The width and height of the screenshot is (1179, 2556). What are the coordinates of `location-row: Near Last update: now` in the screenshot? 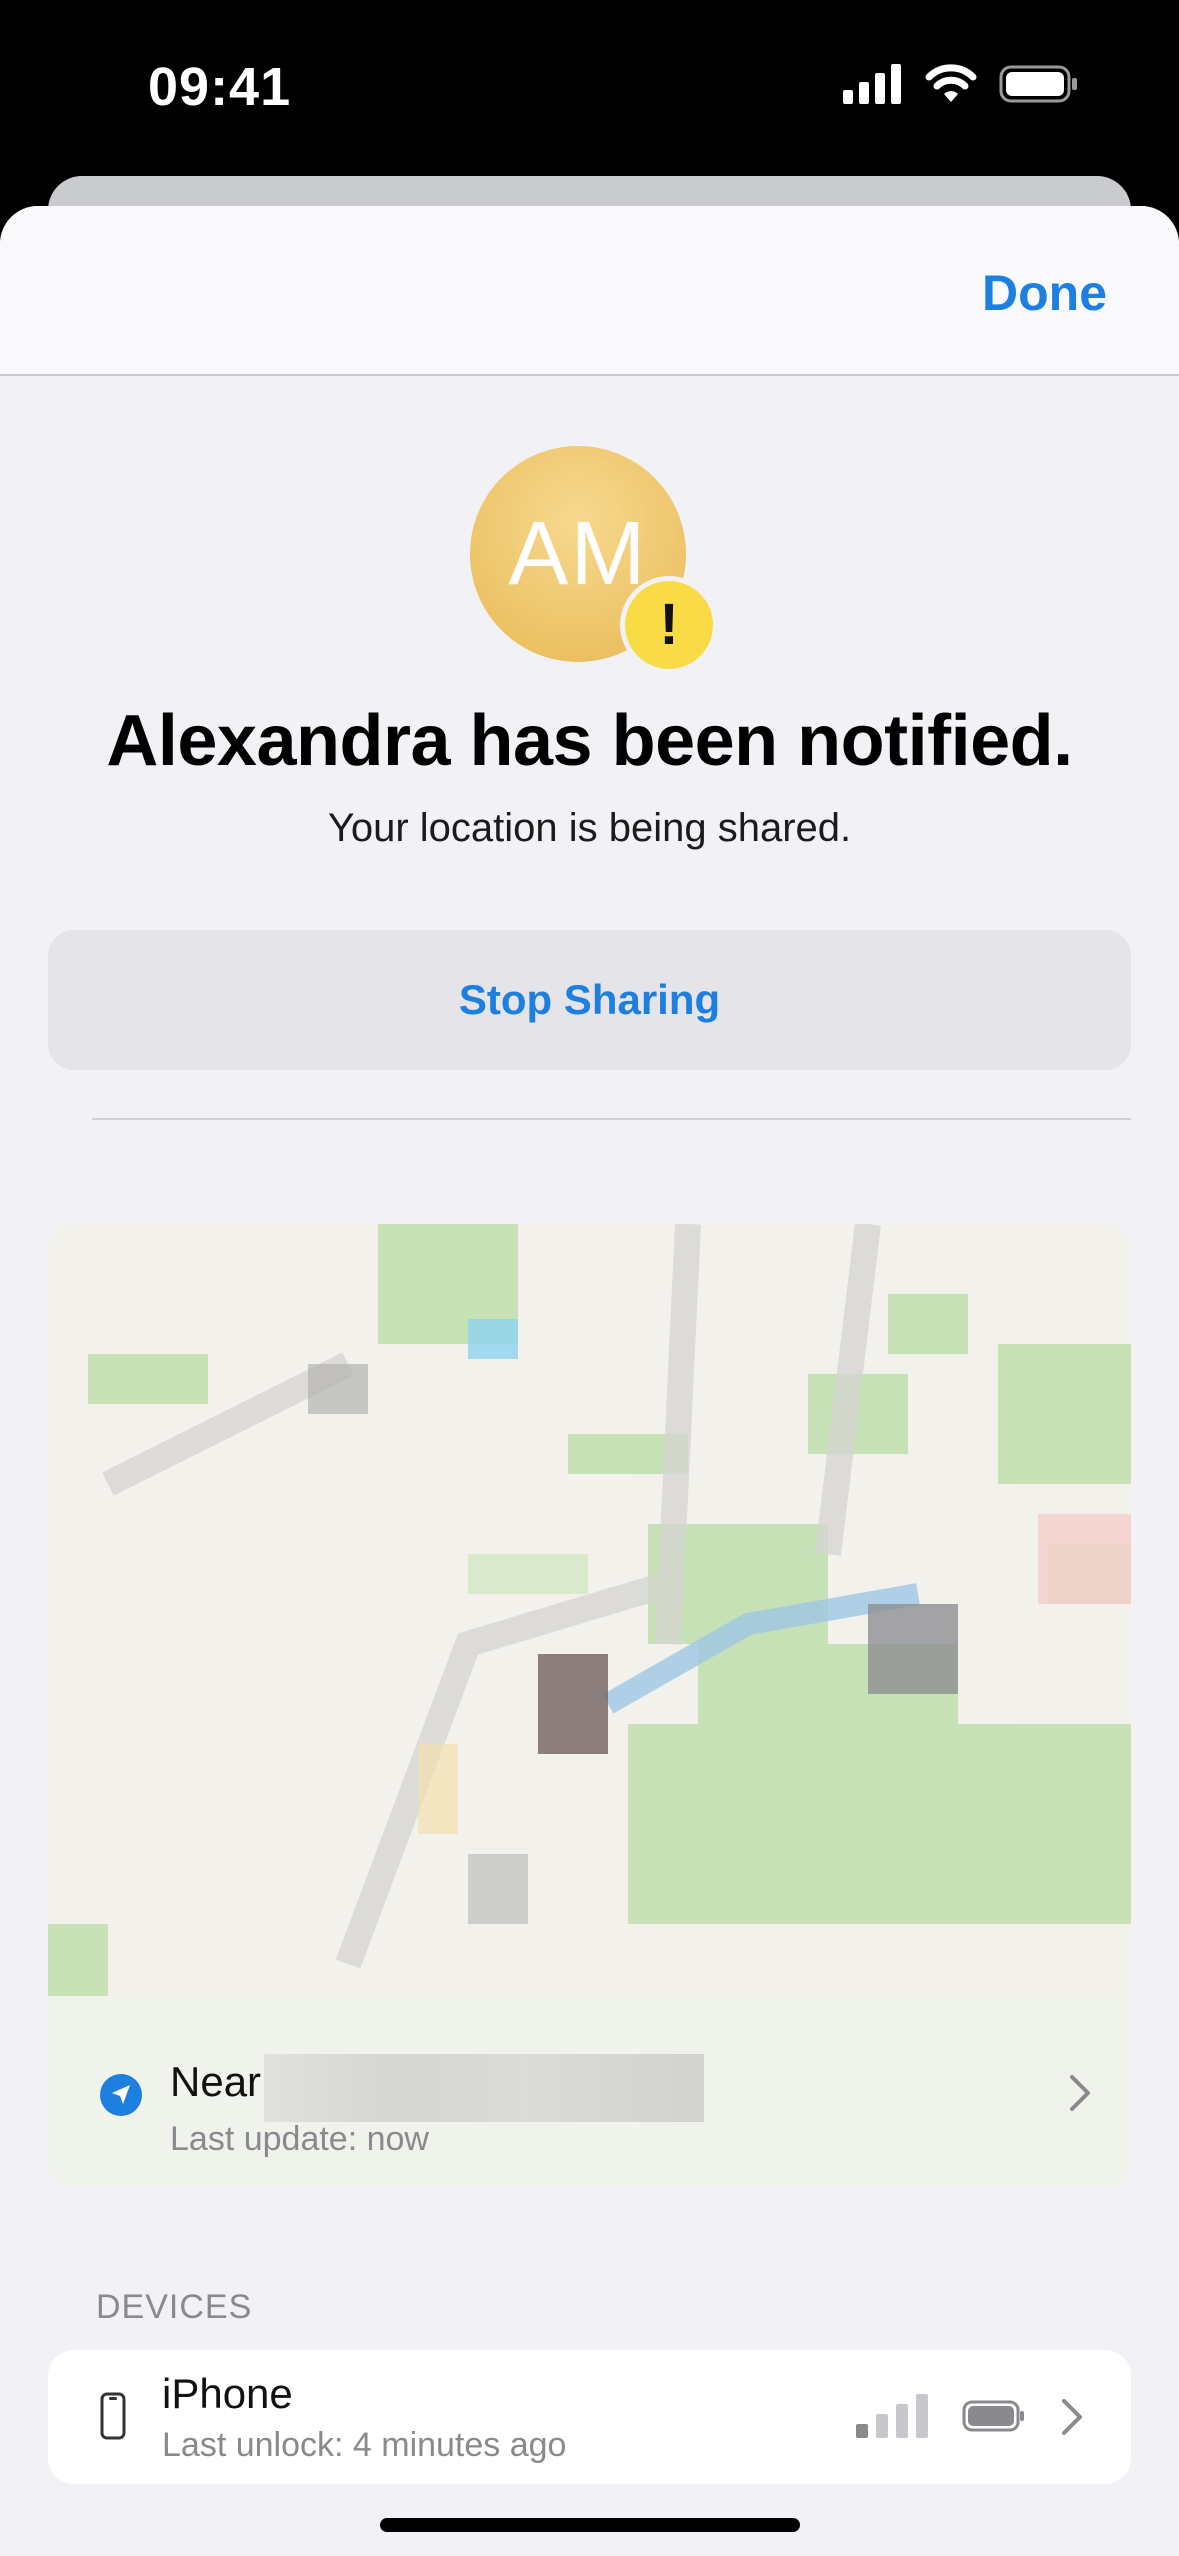 It's located at (589, 2092).